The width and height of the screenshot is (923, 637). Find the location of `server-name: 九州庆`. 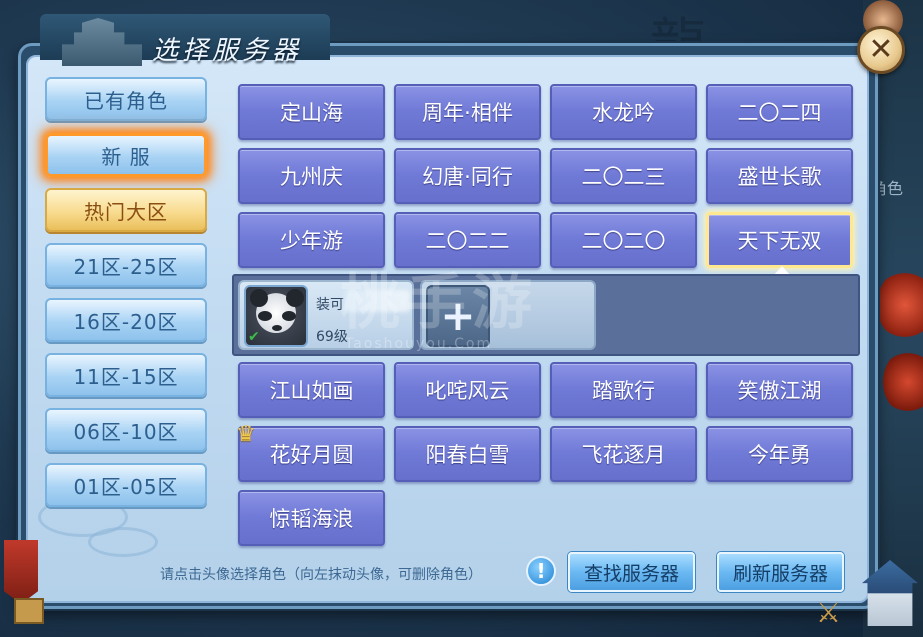

server-name: 九州庆 is located at coordinates (311, 177).